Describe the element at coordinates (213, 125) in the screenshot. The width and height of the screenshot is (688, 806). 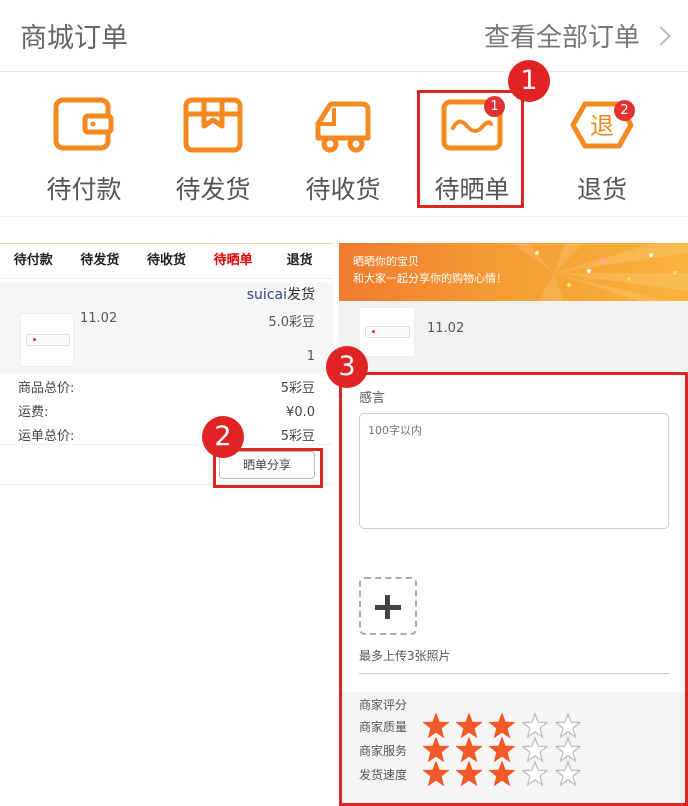
I see `box-icon` at that location.